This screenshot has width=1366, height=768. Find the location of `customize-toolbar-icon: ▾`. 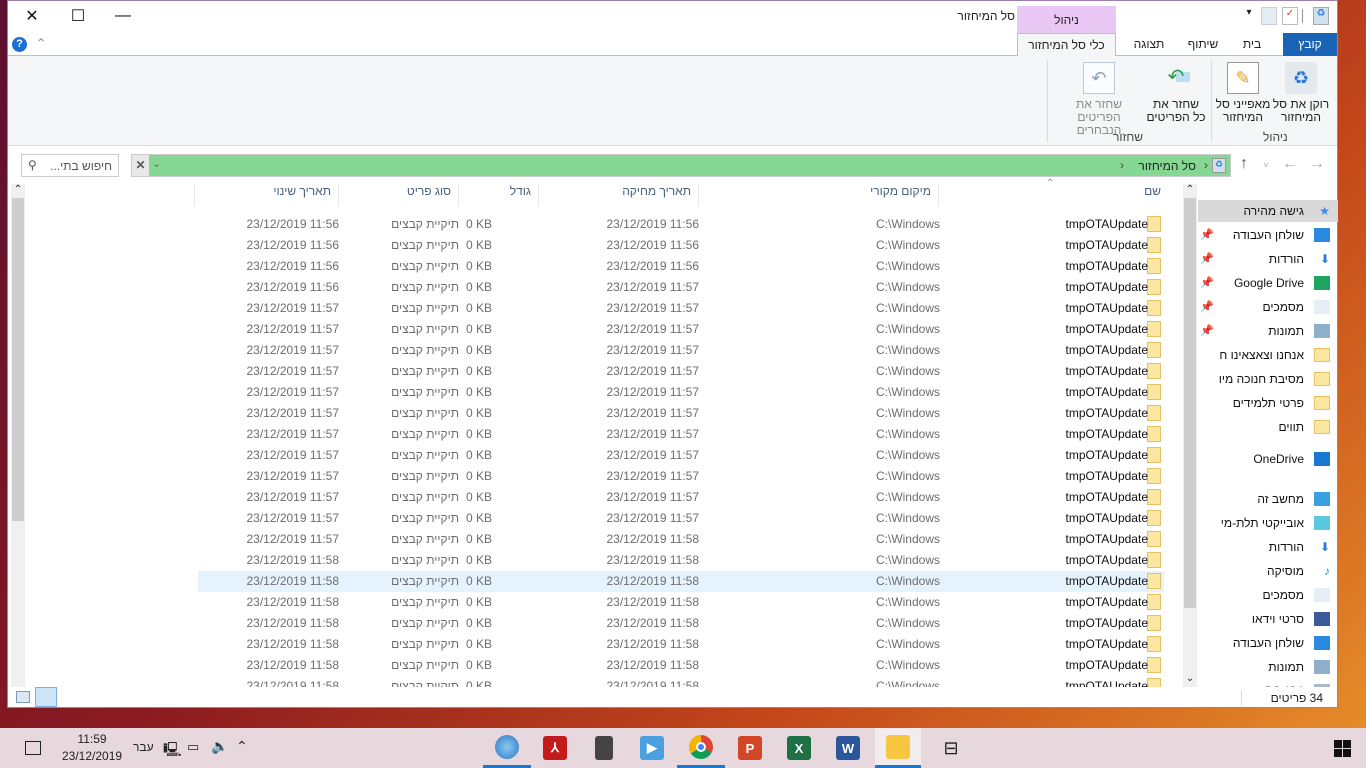

customize-toolbar-icon: ▾ is located at coordinates (1249, 16).